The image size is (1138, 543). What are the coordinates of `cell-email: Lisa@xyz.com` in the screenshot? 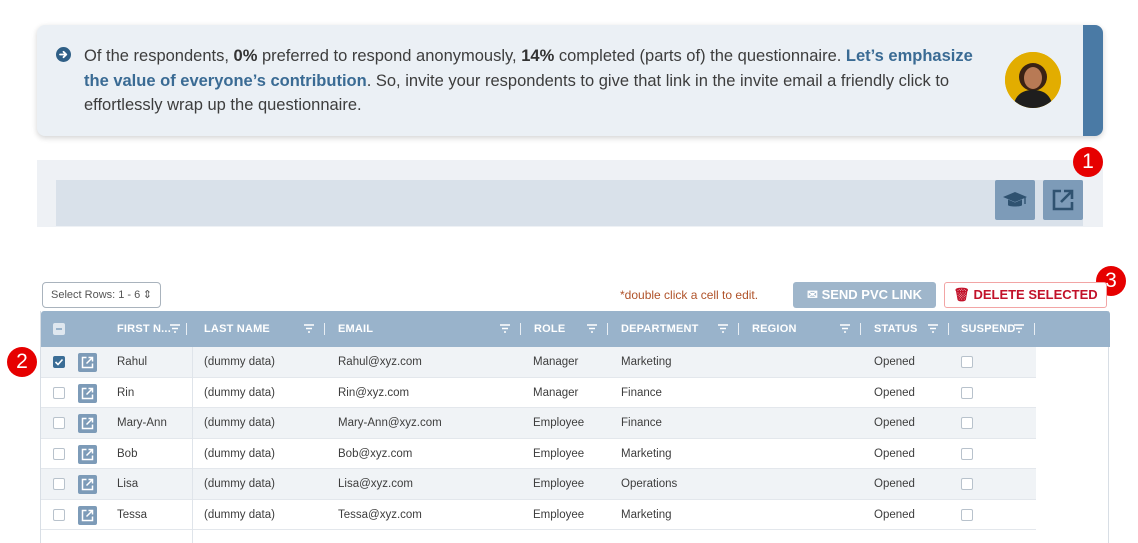 It's located at (375, 484).